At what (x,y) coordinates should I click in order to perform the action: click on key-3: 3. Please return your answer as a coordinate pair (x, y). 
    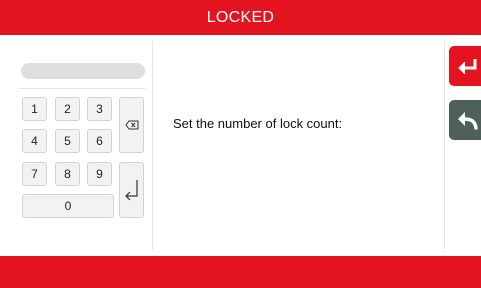
    Looking at the image, I should click on (99, 109).